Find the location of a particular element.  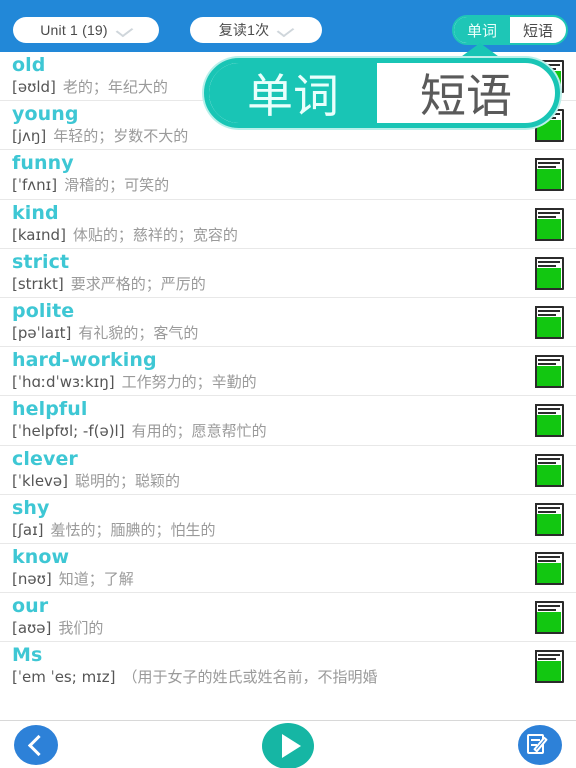

unit-selector-label: Unit 1 (19) is located at coordinates (74, 30).